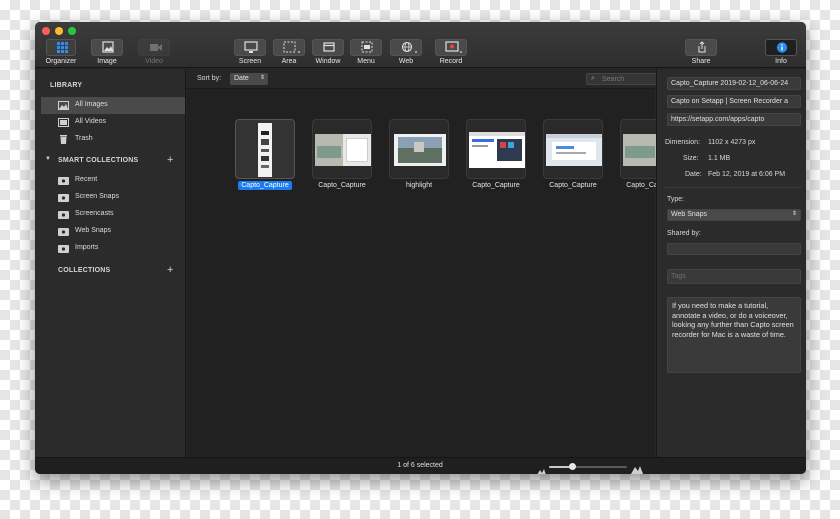 The image size is (840, 519). What do you see at coordinates (588, 466) in the screenshot?
I see `zoom-slider` at bounding box center [588, 466].